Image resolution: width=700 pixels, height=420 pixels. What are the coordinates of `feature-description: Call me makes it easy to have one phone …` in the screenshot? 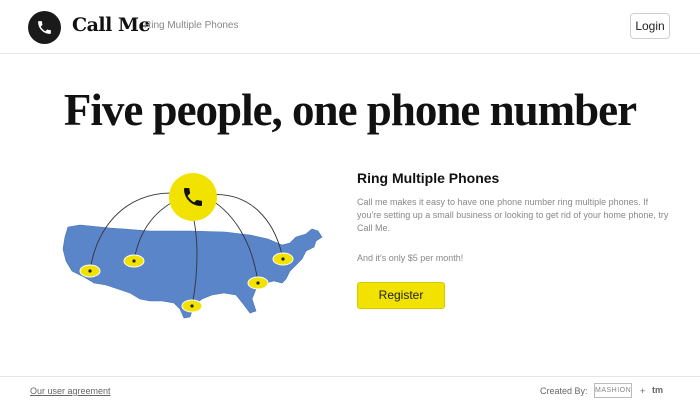 It's located at (513, 215).